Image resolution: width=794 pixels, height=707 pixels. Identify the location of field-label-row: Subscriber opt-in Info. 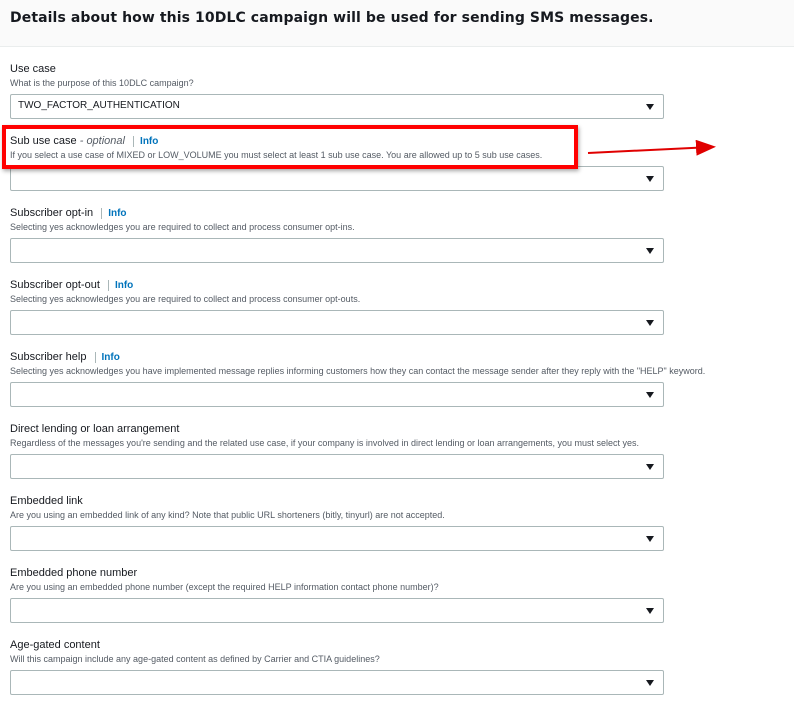
(337, 213).